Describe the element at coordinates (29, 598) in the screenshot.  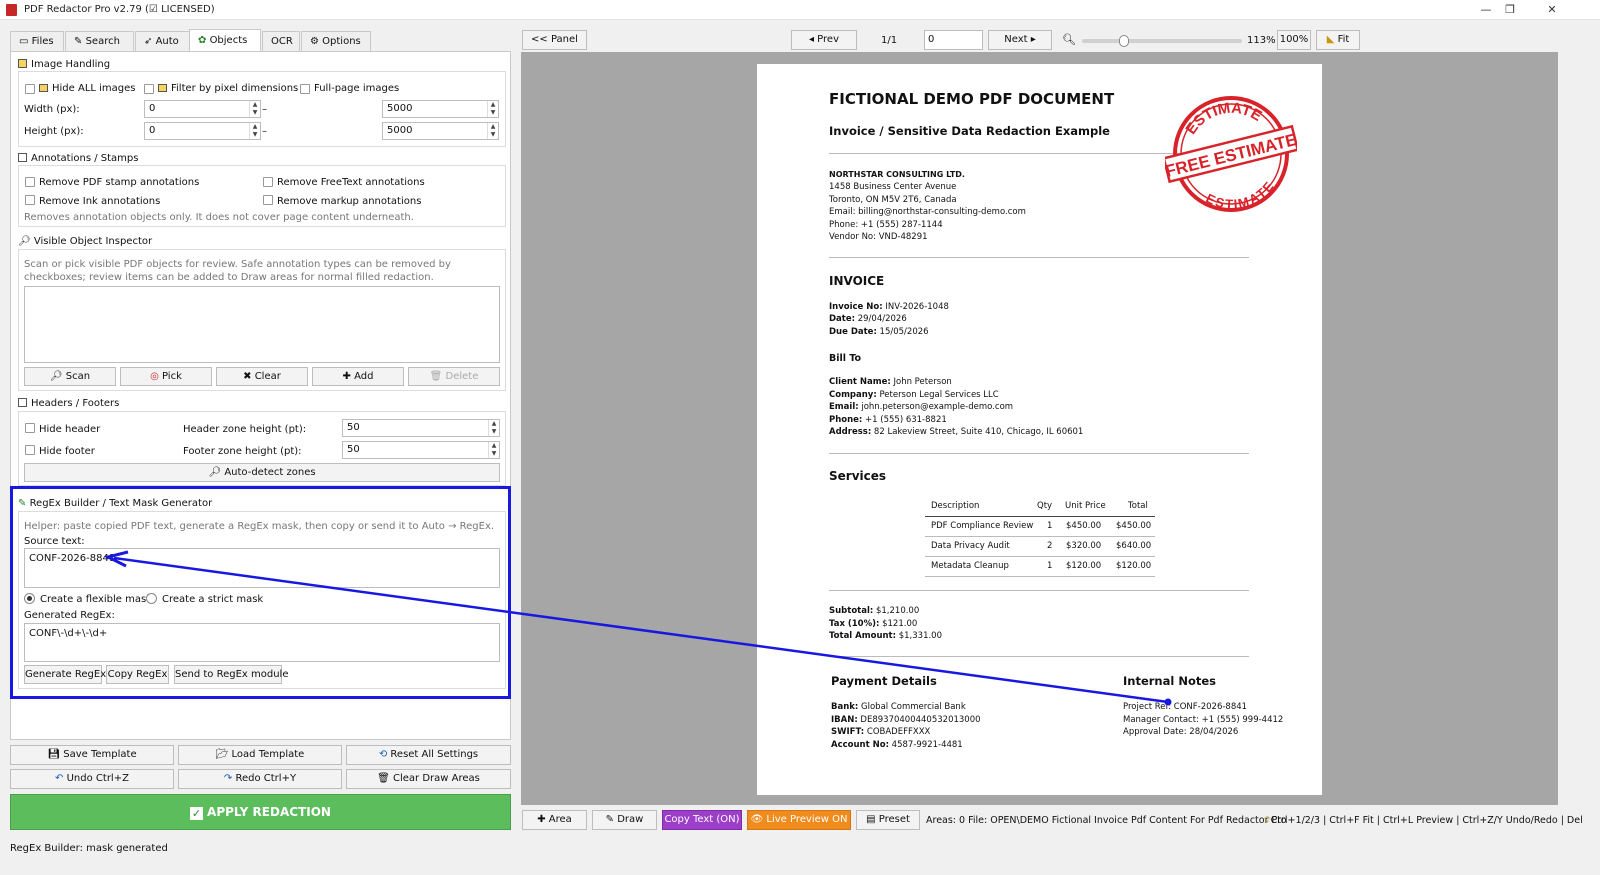
I see `flexible-mask-radio` at that location.